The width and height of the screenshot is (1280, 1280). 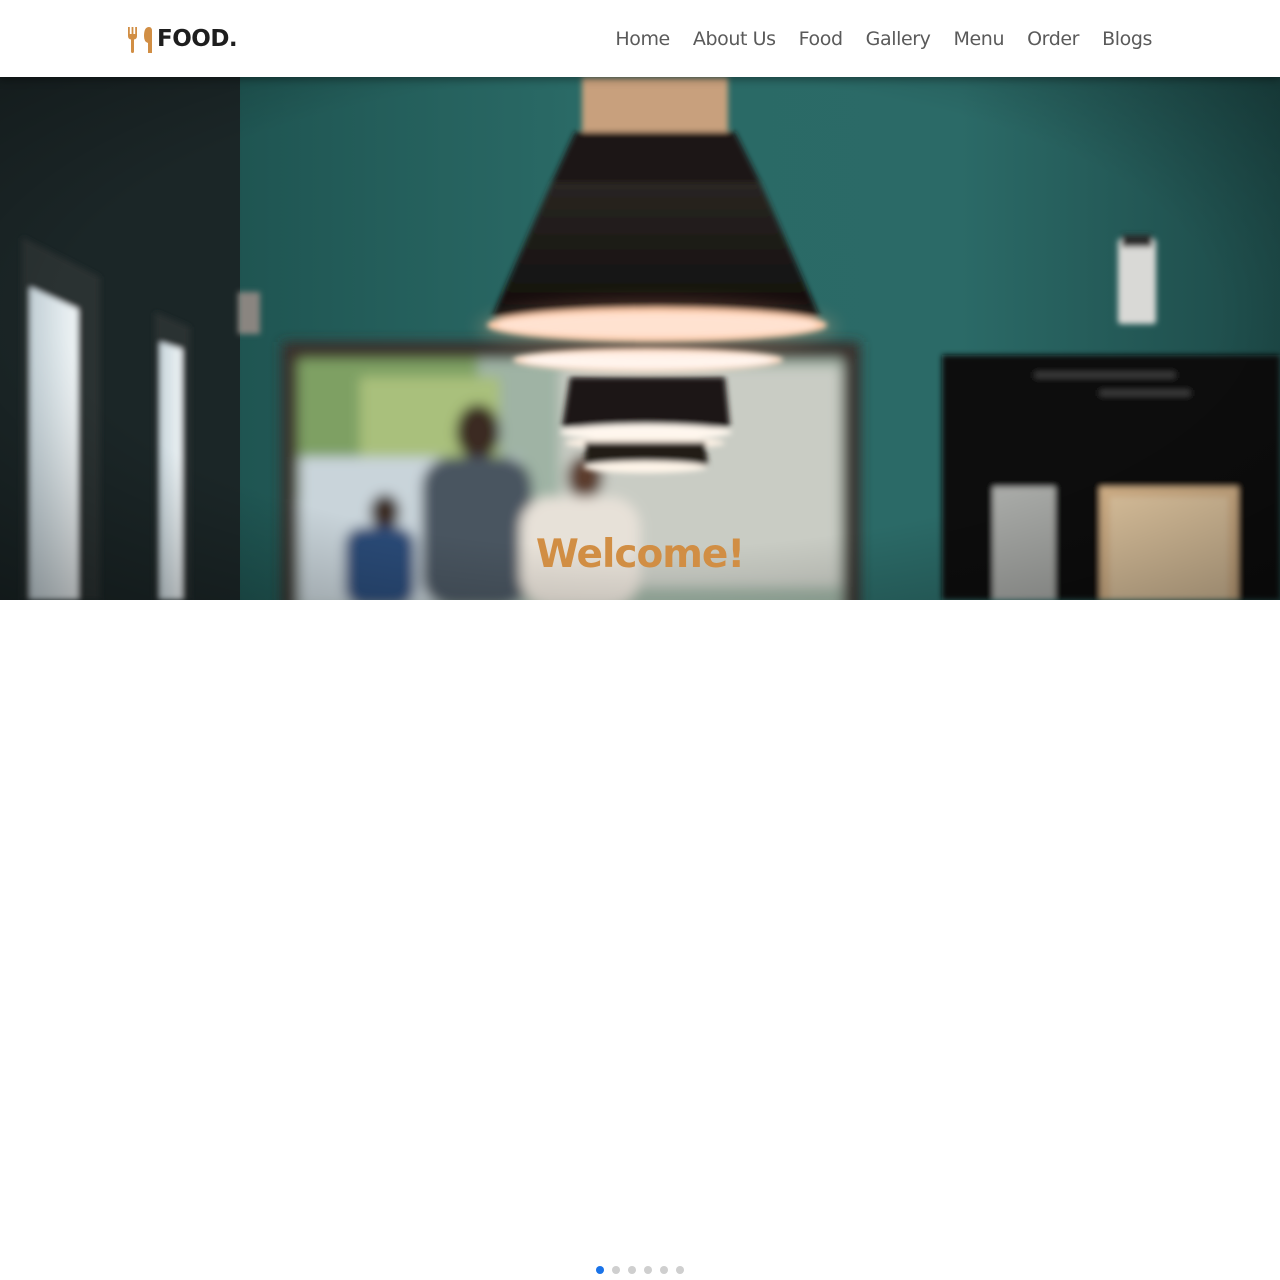 I want to click on nav-item-food: Food, so click(x=809, y=39).